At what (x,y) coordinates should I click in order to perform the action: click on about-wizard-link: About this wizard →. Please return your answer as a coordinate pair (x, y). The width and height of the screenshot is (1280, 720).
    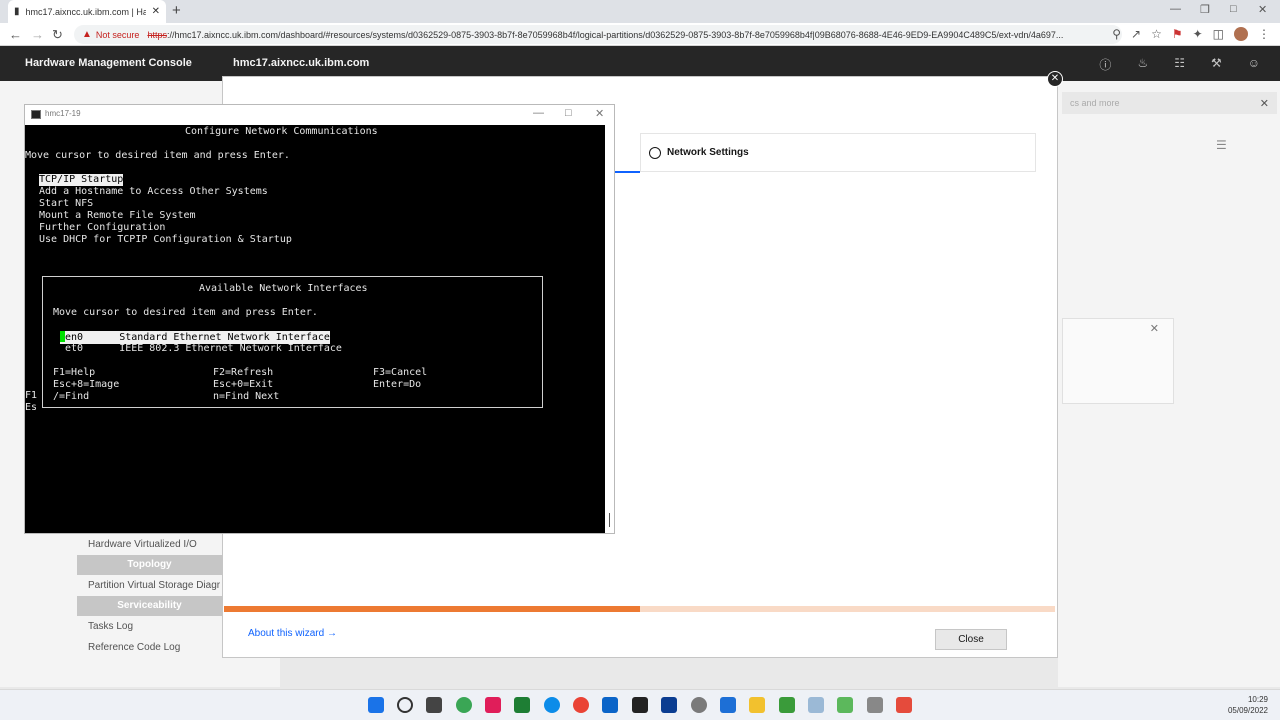
    Looking at the image, I should click on (292, 633).